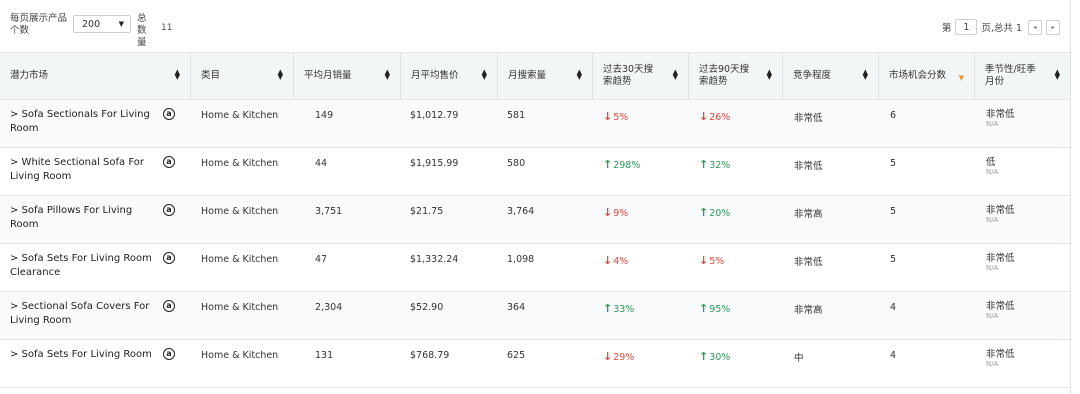 The image size is (1080, 394). What do you see at coordinates (946, 28) in the screenshot?
I see `page-prefix: 第` at bounding box center [946, 28].